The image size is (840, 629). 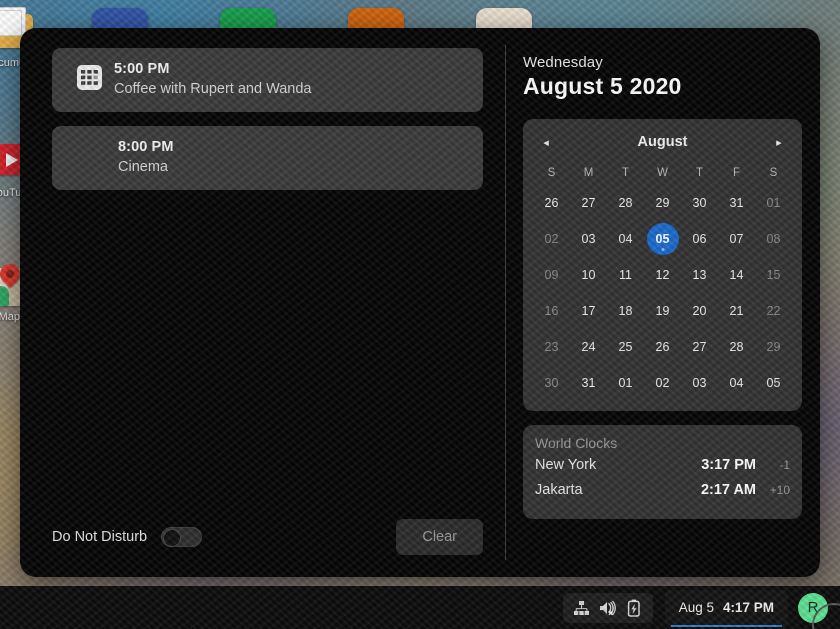 I want to click on calendar-day: 21, so click(x=736, y=311).